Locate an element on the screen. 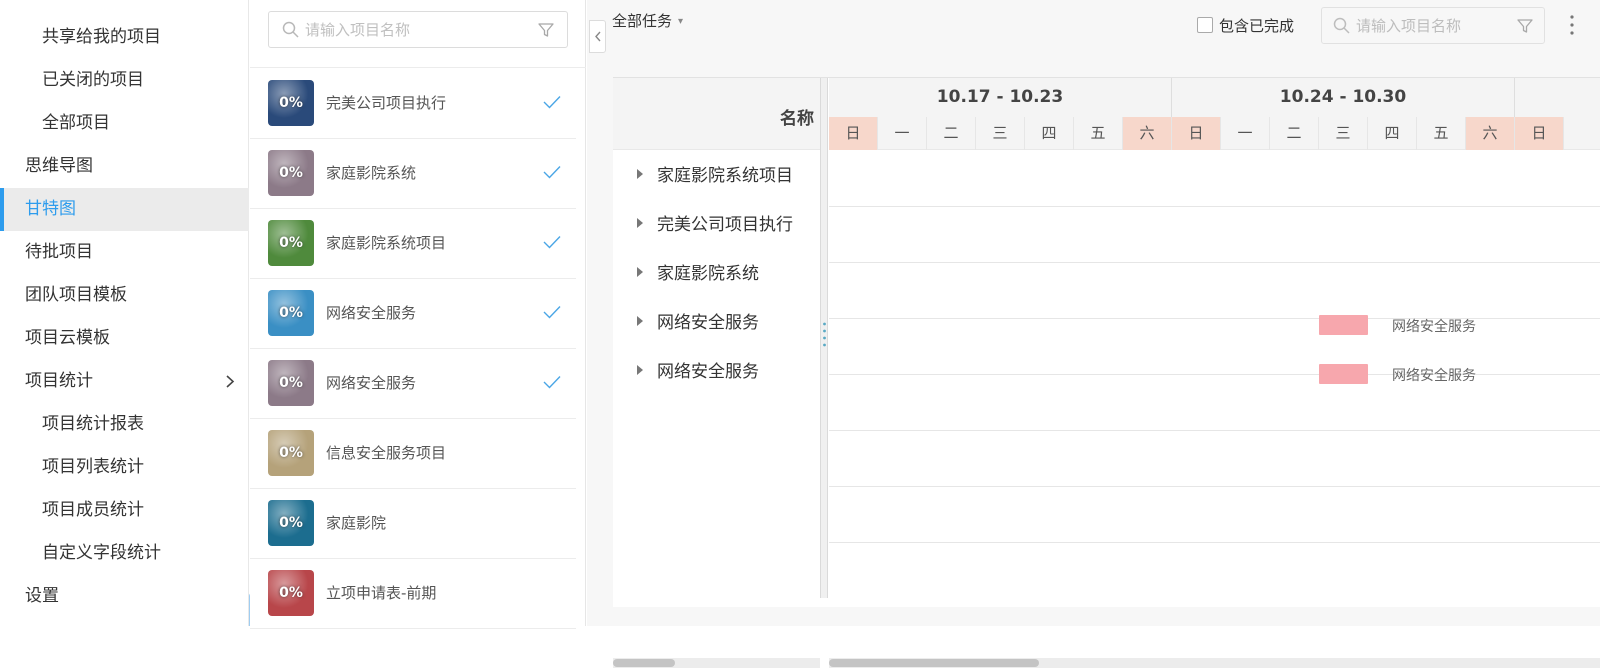 The image size is (1600, 668). include-completed-checkbox: 包含已完成 is located at coordinates (1245, 25).